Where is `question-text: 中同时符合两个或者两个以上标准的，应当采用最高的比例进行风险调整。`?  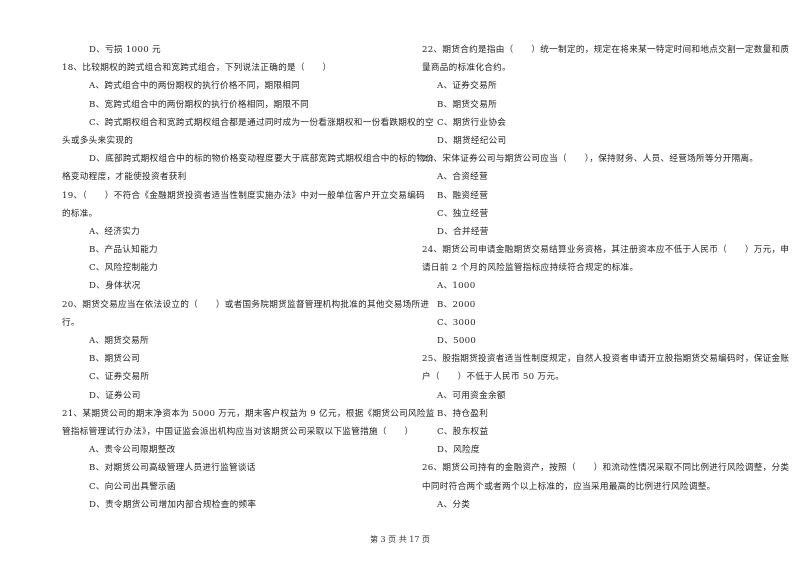 question-text: 中同时符合两个或者两个以上标准的，应当采用最高的比例进行风险调整。 is located at coordinates (569, 486).